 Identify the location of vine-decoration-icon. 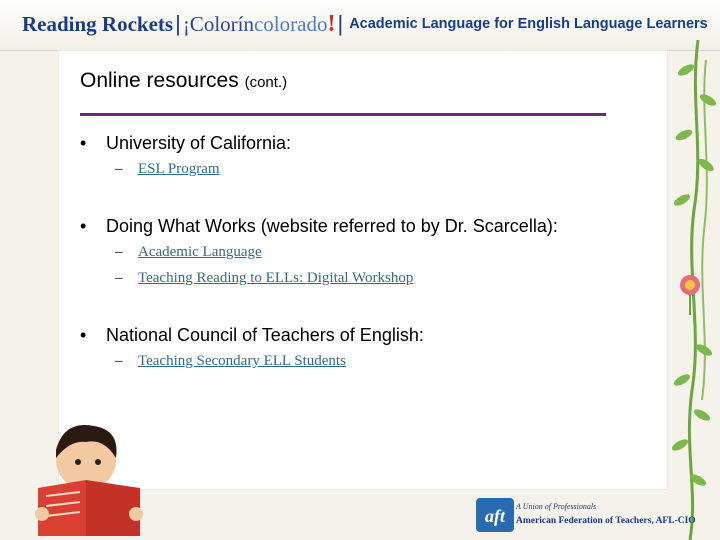
(694, 290).